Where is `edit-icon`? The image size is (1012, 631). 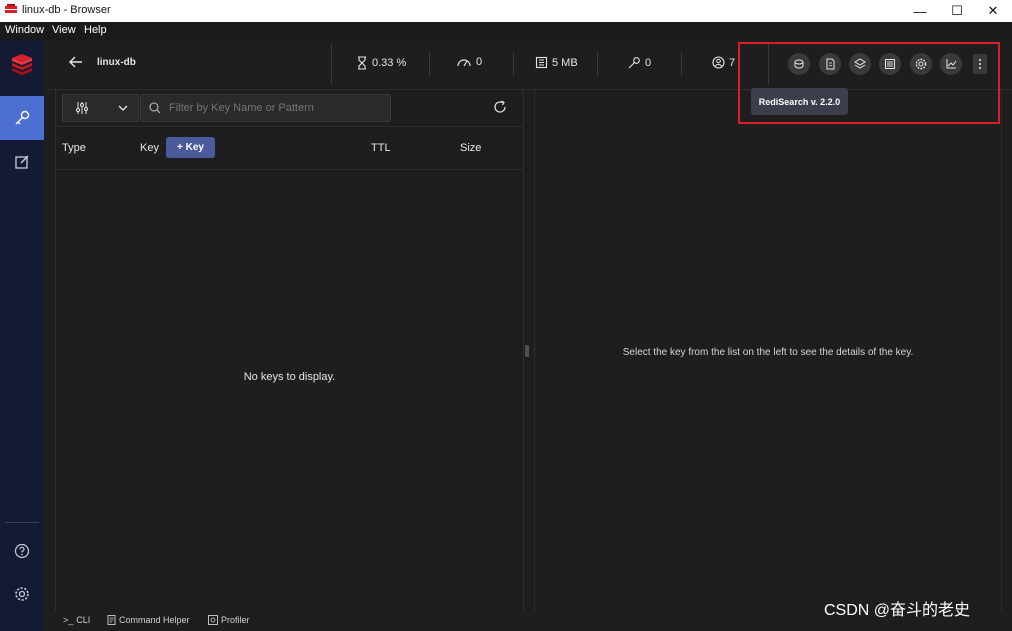
edit-icon is located at coordinates (22, 162).